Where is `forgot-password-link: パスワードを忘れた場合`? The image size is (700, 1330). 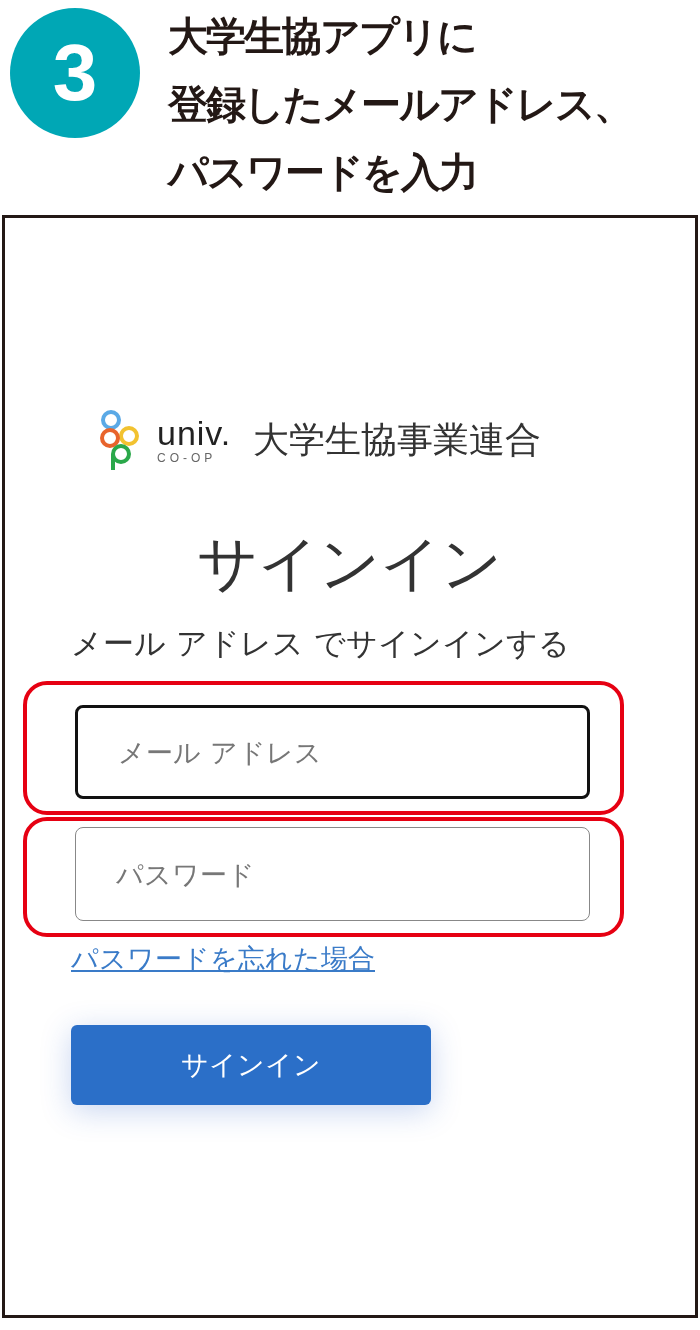 forgot-password-link: パスワードを忘れた場合 is located at coordinates (223, 959).